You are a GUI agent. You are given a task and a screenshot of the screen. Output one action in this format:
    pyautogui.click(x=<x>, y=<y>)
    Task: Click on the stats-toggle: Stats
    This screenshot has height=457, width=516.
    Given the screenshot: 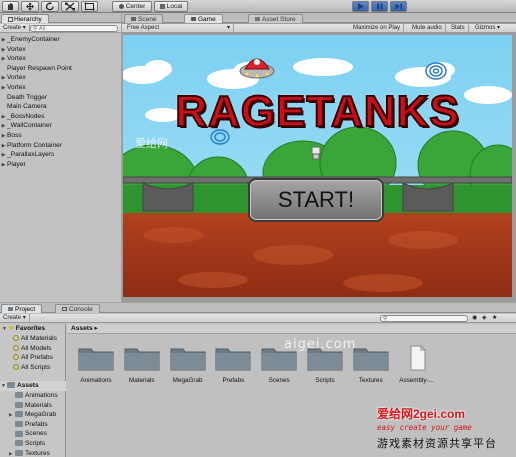 What is the action you would take?
    pyautogui.click(x=458, y=28)
    